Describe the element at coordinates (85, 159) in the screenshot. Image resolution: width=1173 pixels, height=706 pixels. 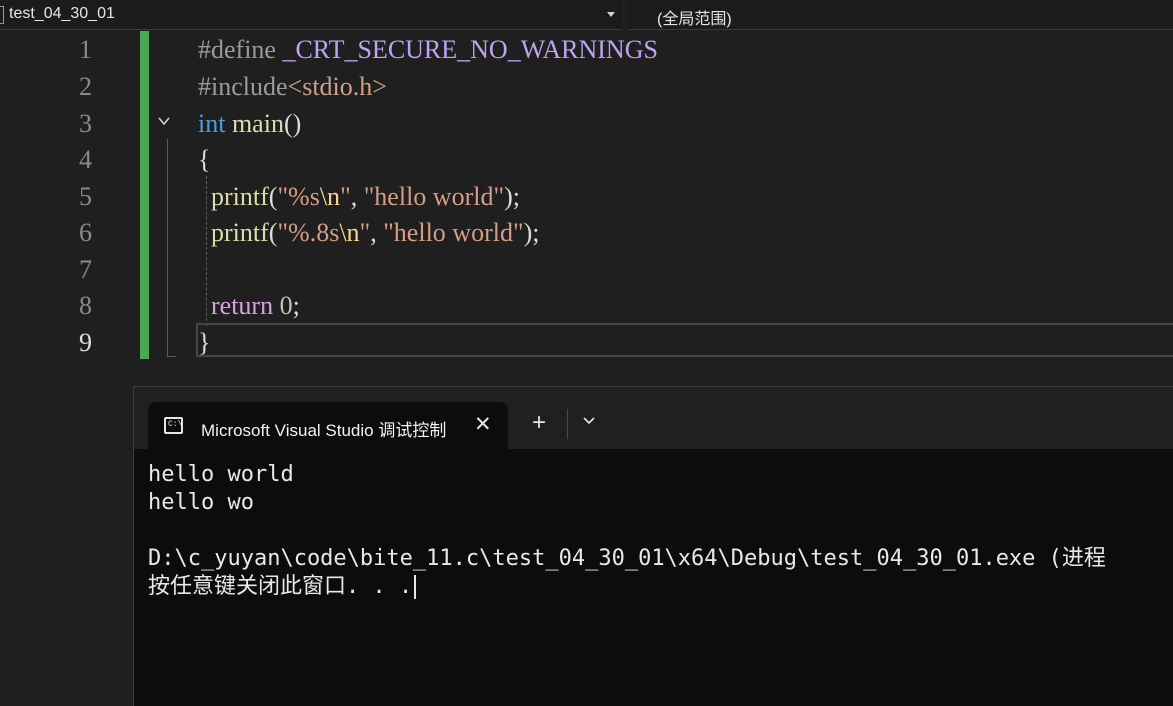
I see `line-number: 4` at that location.